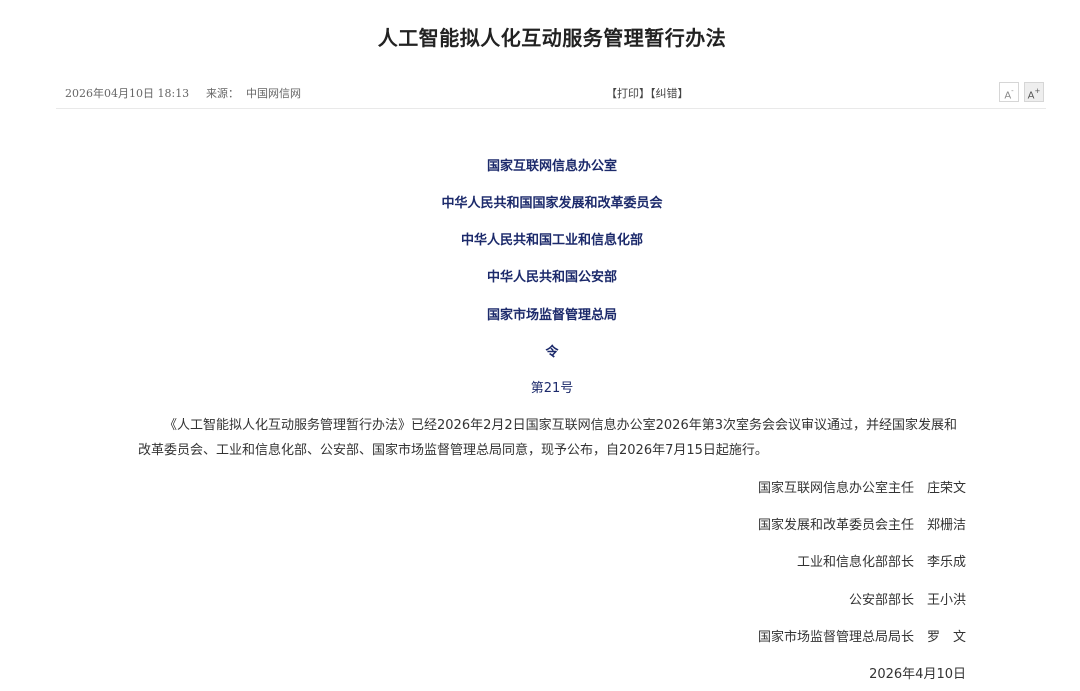 This screenshot has height=691, width=1080. Describe the element at coordinates (552, 38) in the screenshot. I see `page-title: 人工智能拟人化互动服务管理暂行办法` at that location.